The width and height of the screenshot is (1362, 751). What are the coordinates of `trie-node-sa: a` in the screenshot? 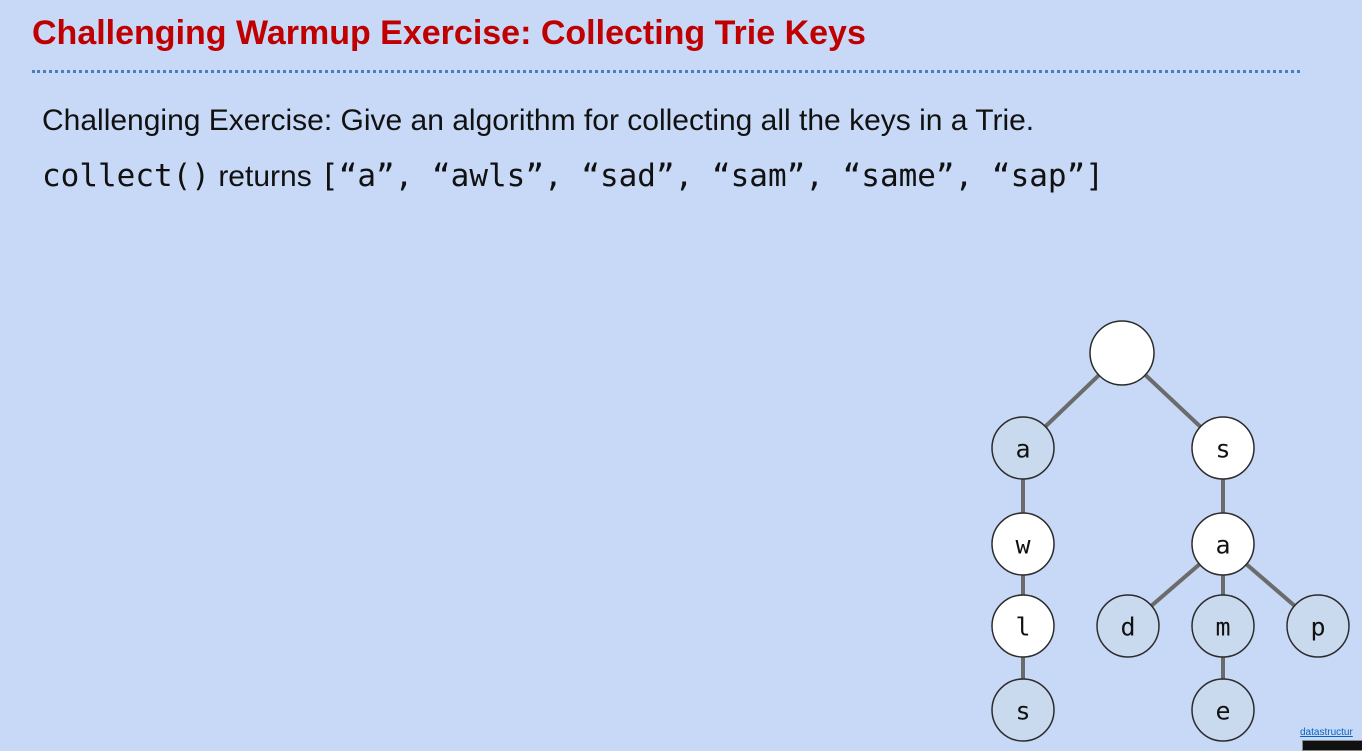 It's located at (1223, 544).